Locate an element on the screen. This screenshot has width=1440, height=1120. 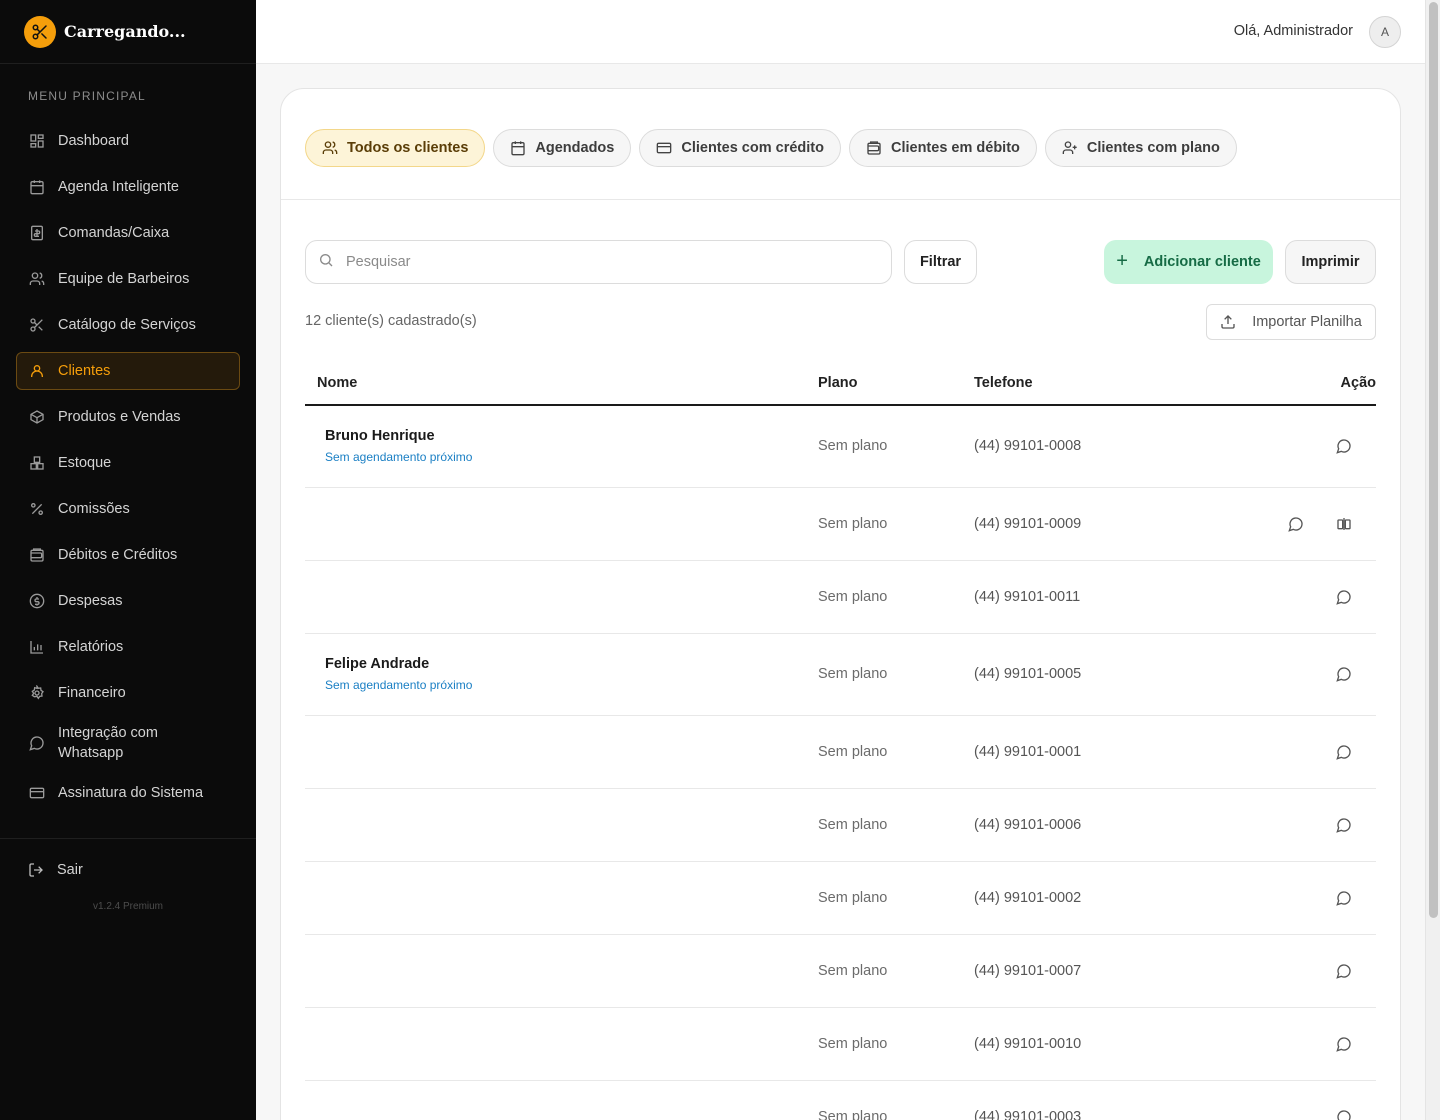
table-row: Sem plano (44) 99101-0007 is located at coordinates (840, 971).